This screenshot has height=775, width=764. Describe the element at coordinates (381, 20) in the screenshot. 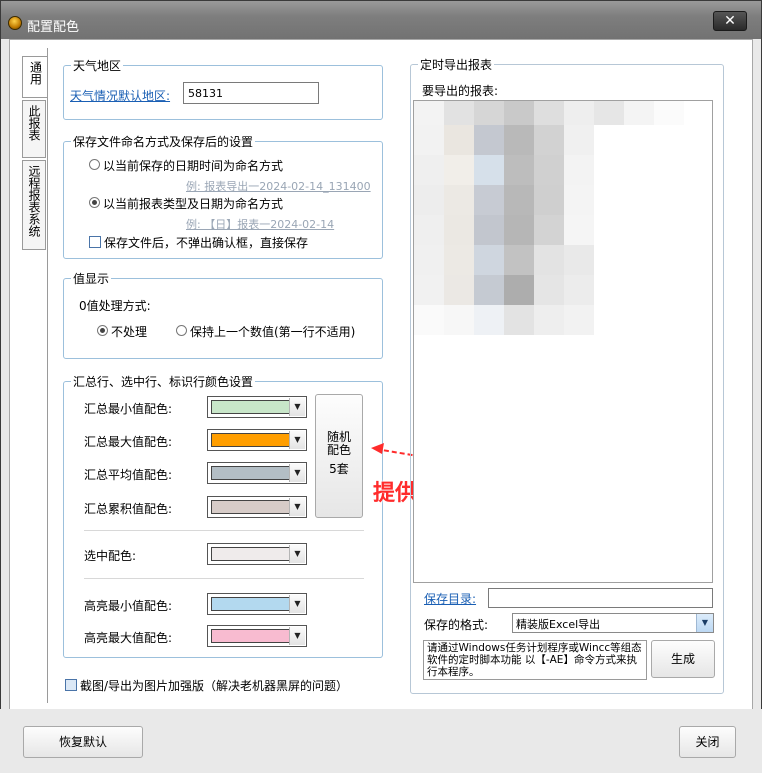

I see `title-bar: 配置配色 ✕` at that location.